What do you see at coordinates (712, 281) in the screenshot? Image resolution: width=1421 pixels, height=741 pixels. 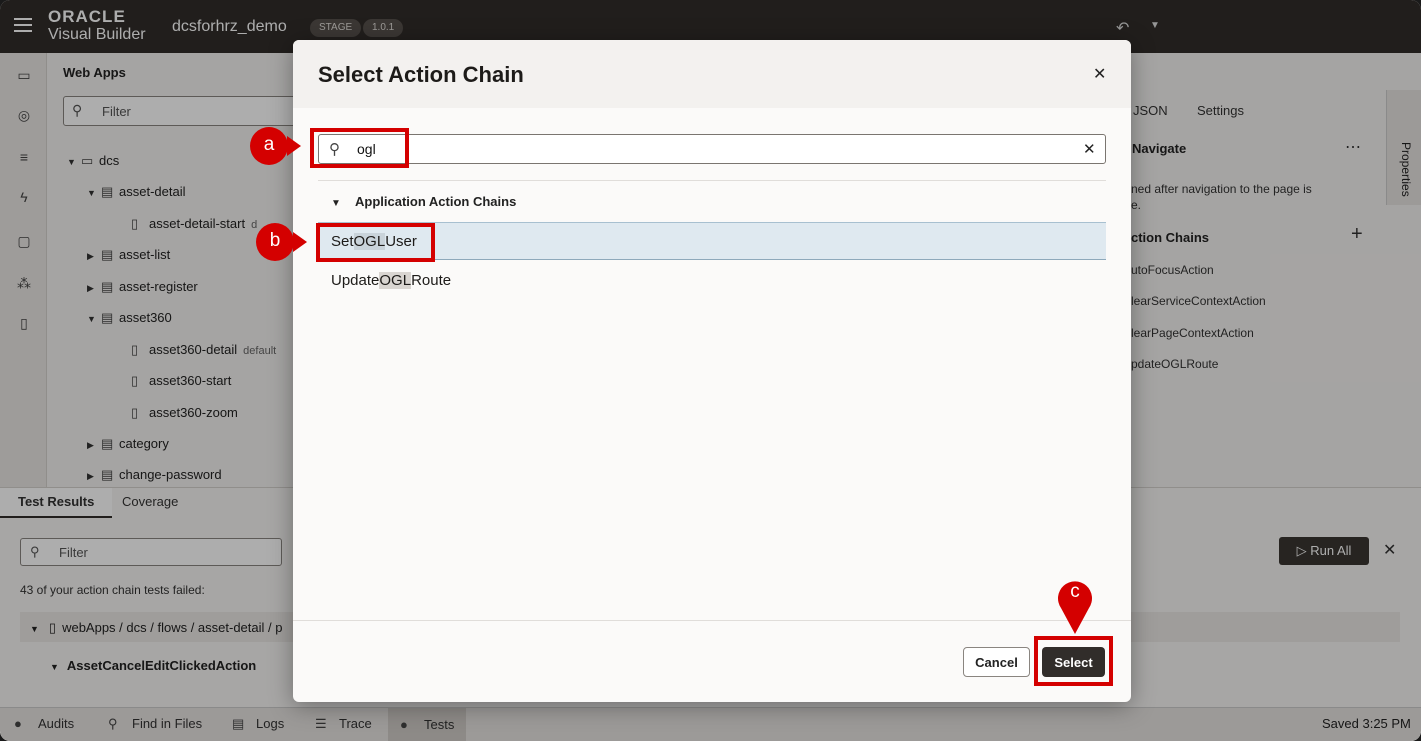 I see `list-item-updateoglroute: UpdateOGLRoute` at bounding box center [712, 281].